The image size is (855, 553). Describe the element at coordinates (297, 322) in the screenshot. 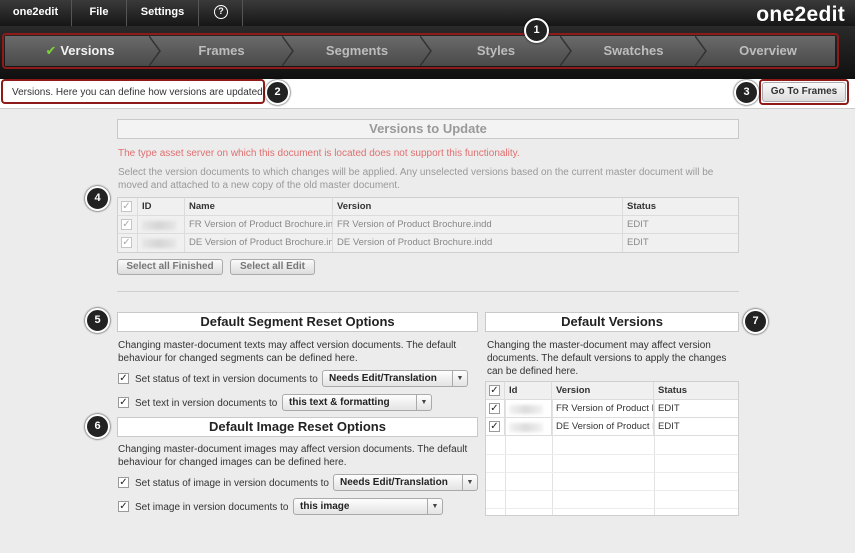

I see `segment-reset-title: Default Segment Reset Options` at that location.